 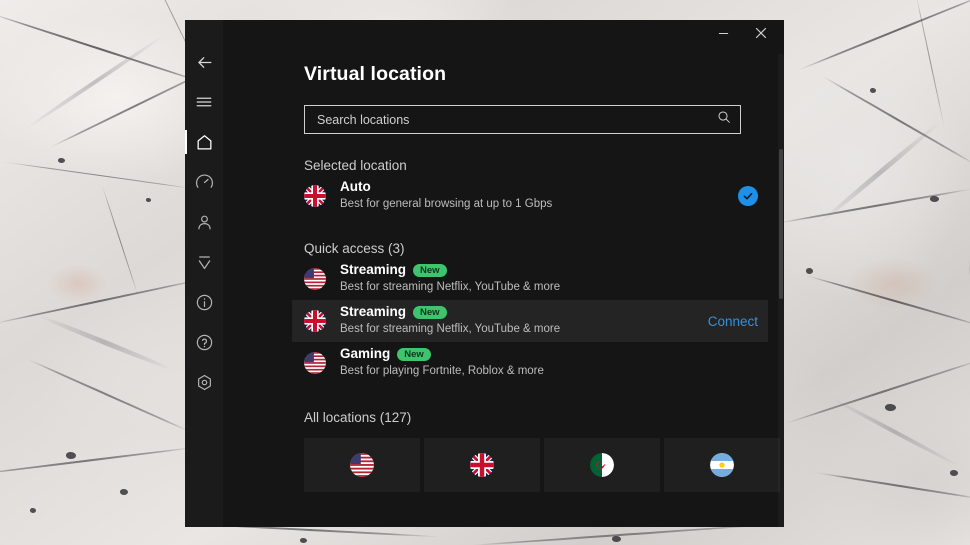 I want to click on all-locations-grid, so click(x=542, y=465).